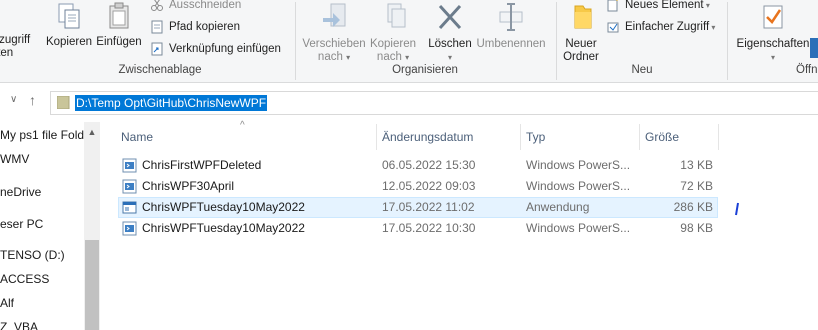 The height and width of the screenshot is (330, 818). I want to click on open-button, so click(814, 50).